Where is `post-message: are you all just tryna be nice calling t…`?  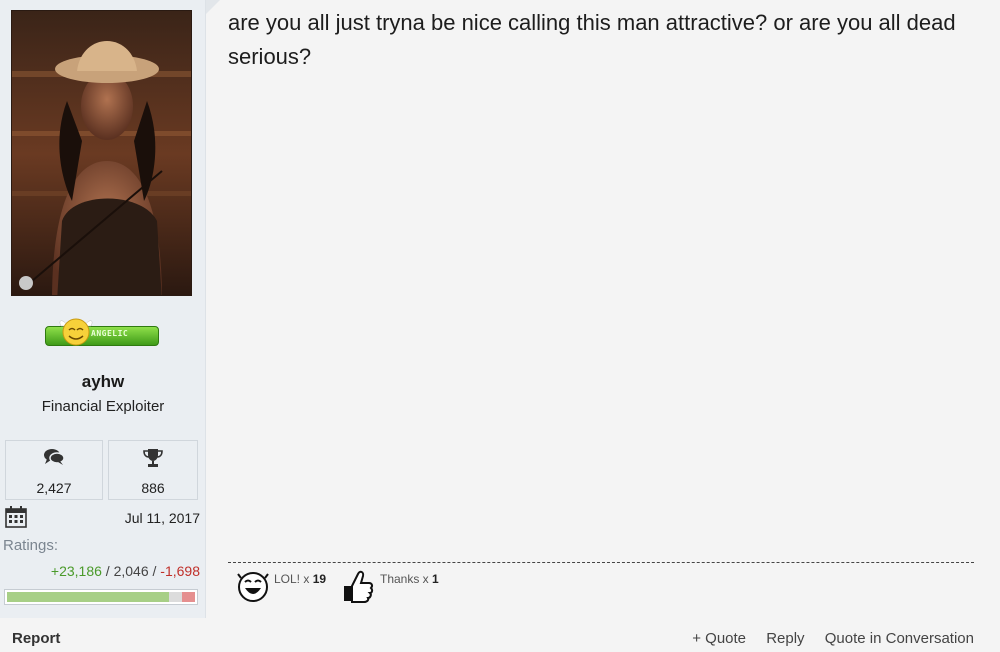
post-message: are you all just tryna be nice calling t… is located at coordinates (592, 39).